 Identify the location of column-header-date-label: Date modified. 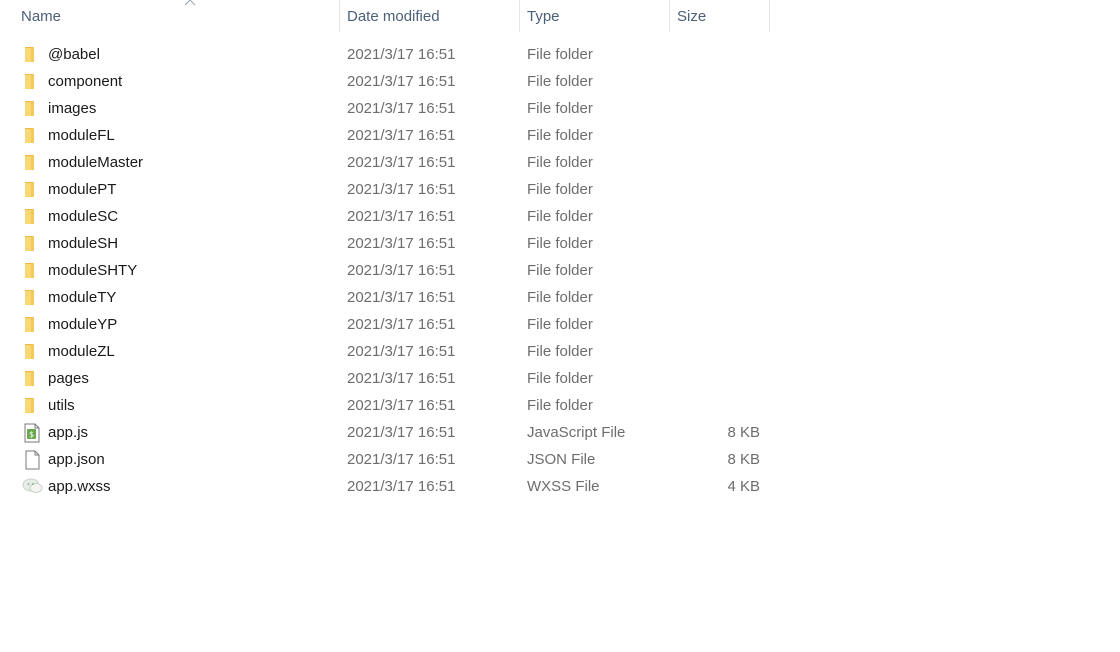
(393, 16).